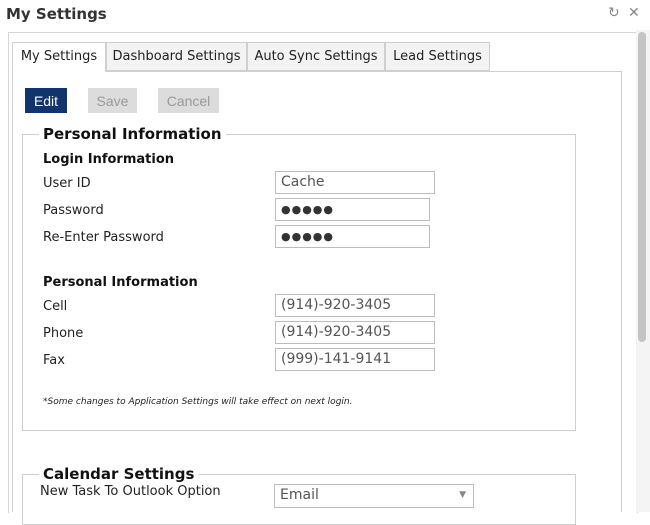 This screenshot has height=525, width=650. I want to click on tab-dashboard-settings: Dashboard Settings, so click(176, 56).